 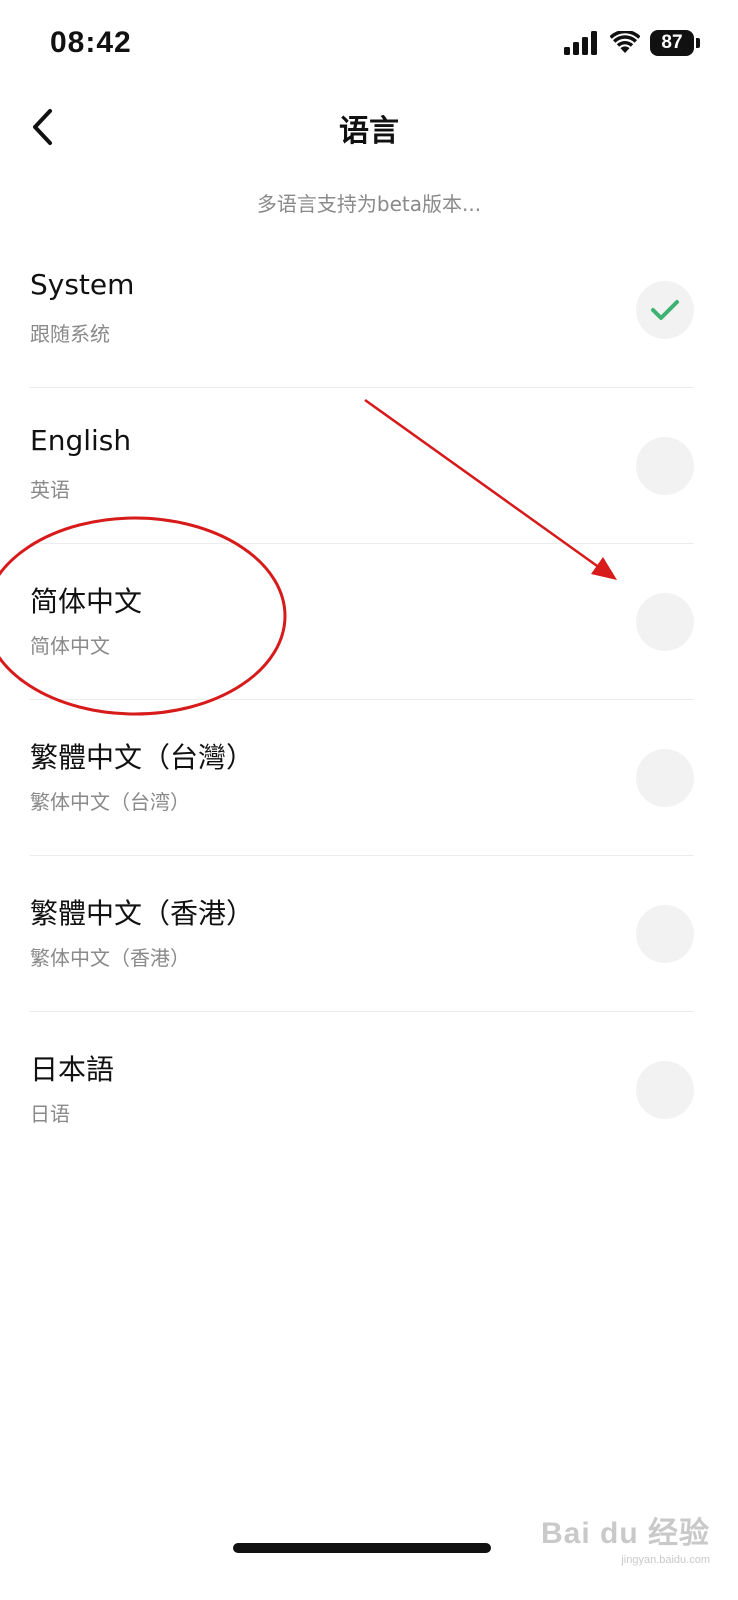 I want to click on wifi-icon, so click(x=625, y=42).